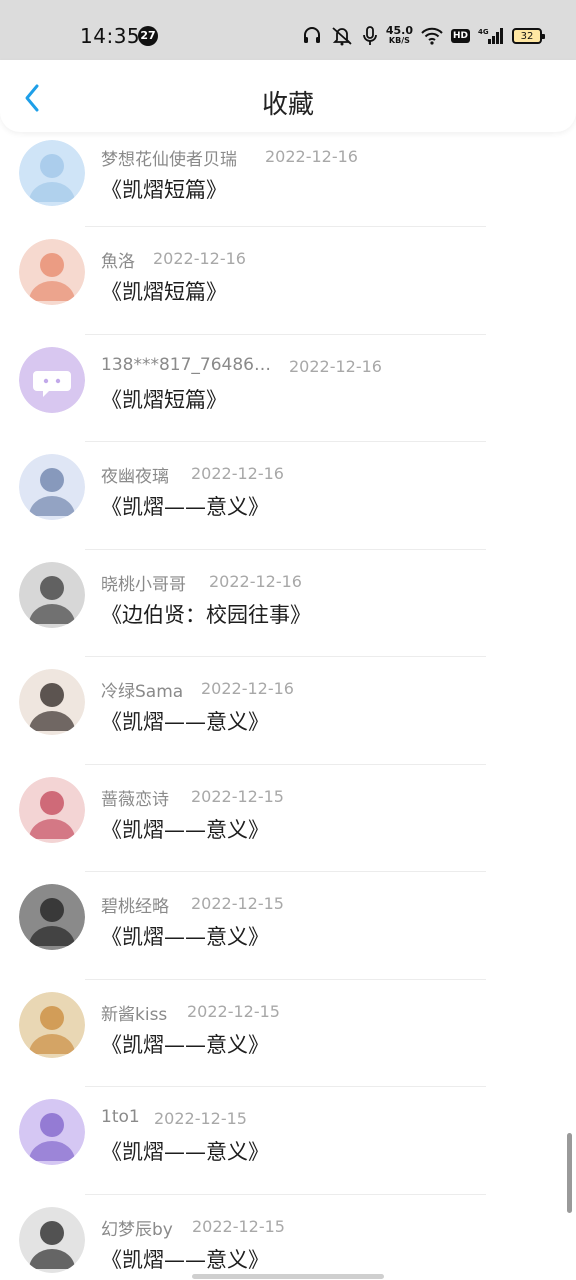 This screenshot has height=1280, width=576. I want to click on network-speed: 45.0 KB/S, so click(399, 35).